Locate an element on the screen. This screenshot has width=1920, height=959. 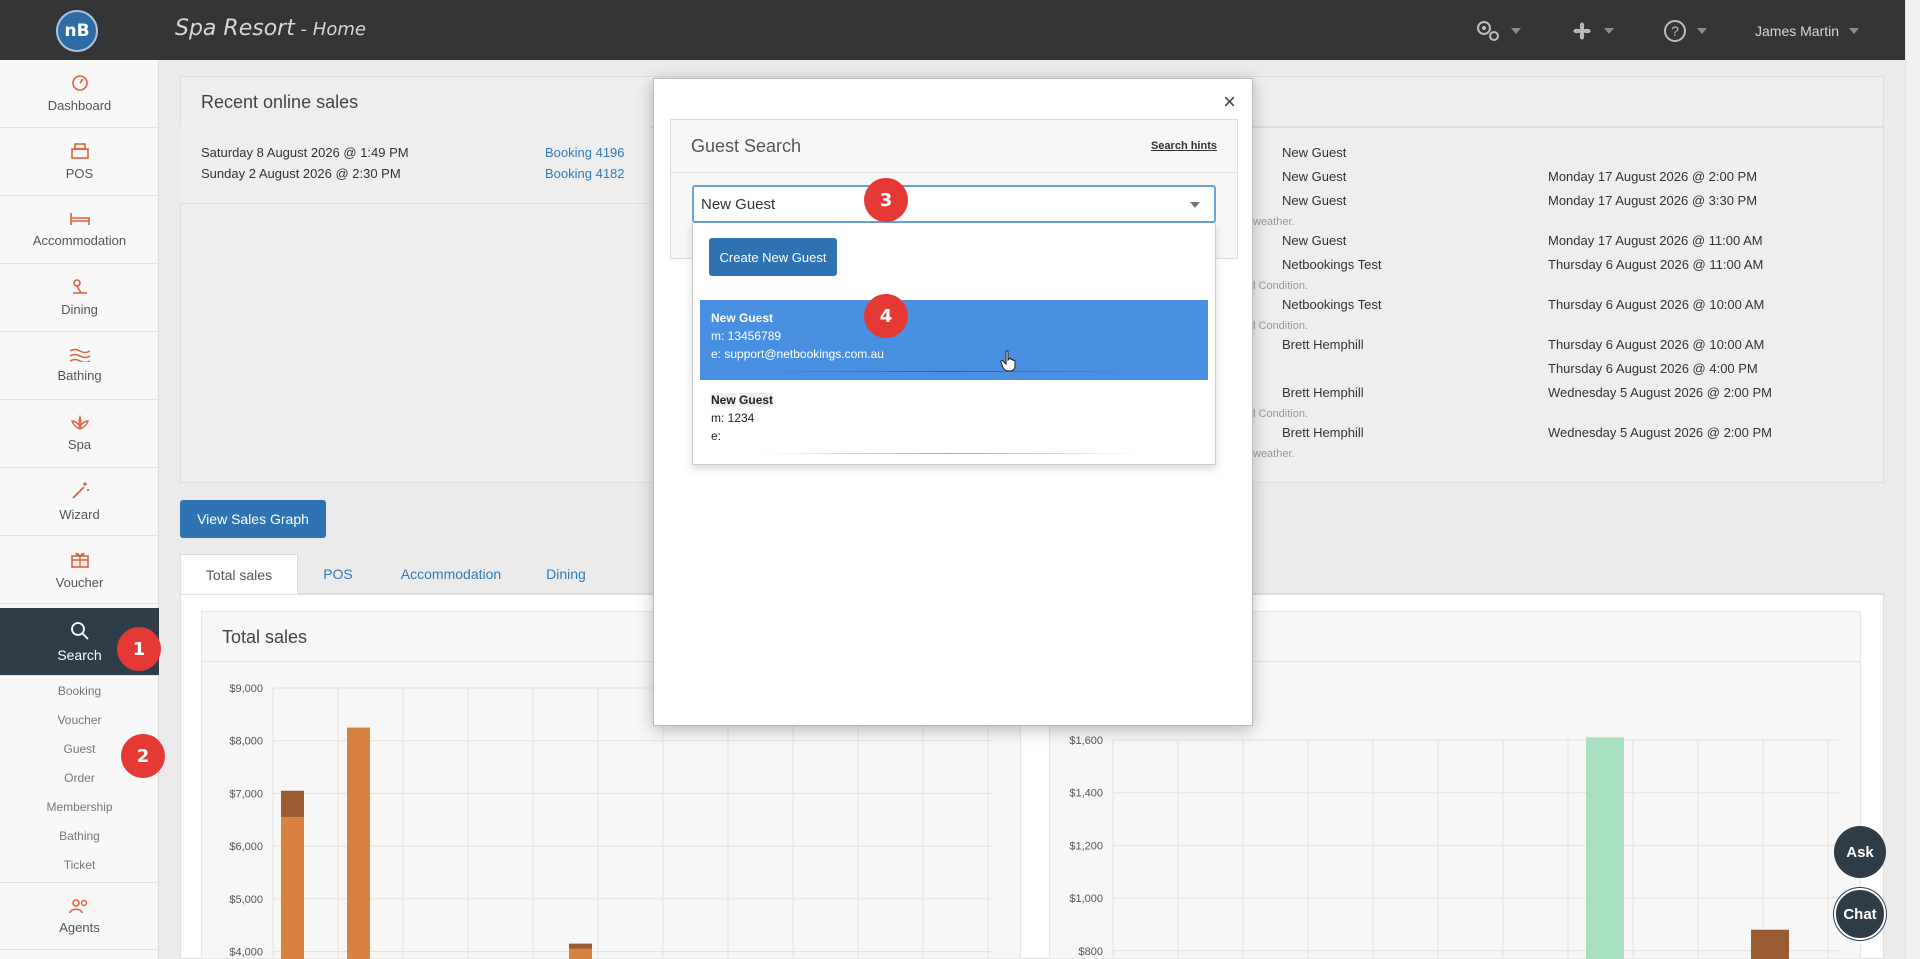
step-badge-2: 2 is located at coordinates (143, 756).